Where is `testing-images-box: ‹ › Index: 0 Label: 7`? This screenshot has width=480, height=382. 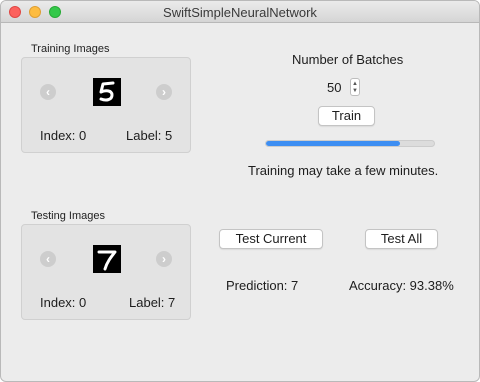
testing-images-box: ‹ › Index: 0 Label: 7 is located at coordinates (106, 272).